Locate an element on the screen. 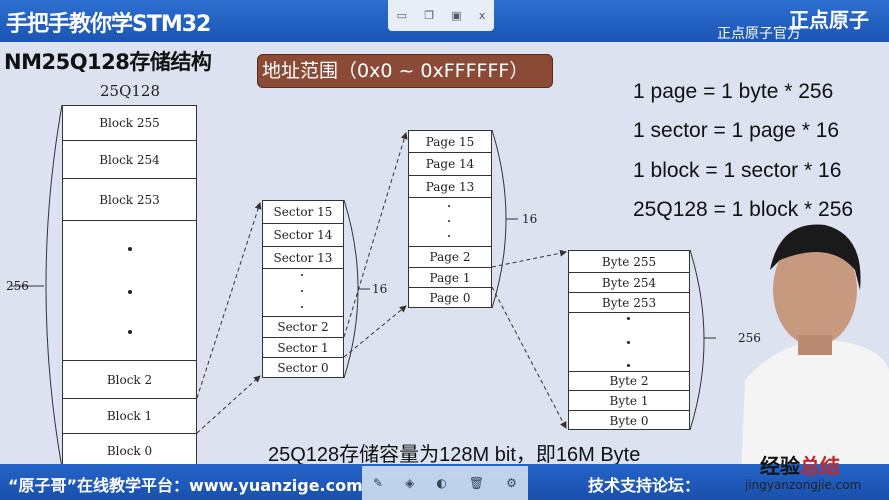 The width and height of the screenshot is (889, 500). block-cell: Block 1 is located at coordinates (129, 416).